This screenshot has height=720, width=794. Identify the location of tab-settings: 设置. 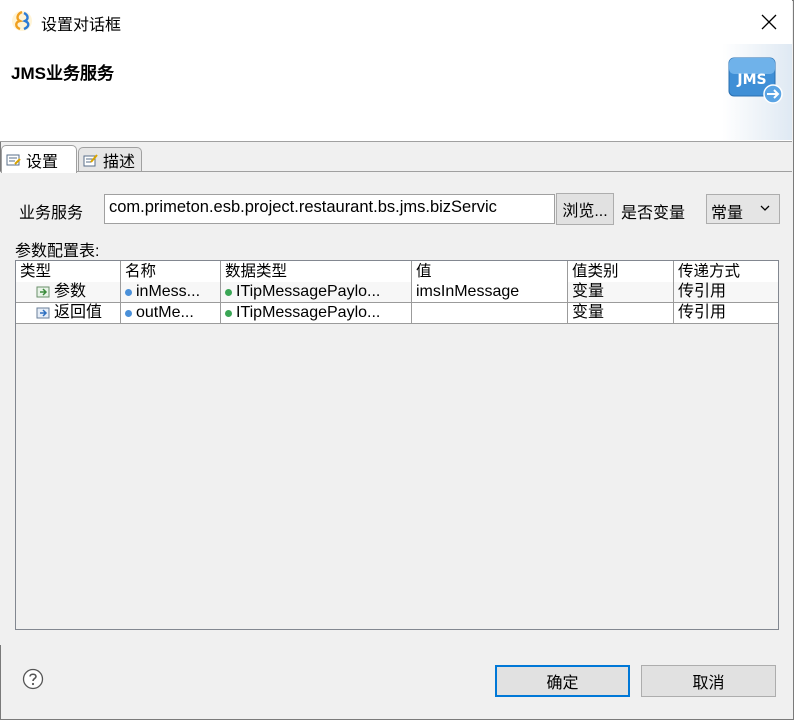
(39, 159).